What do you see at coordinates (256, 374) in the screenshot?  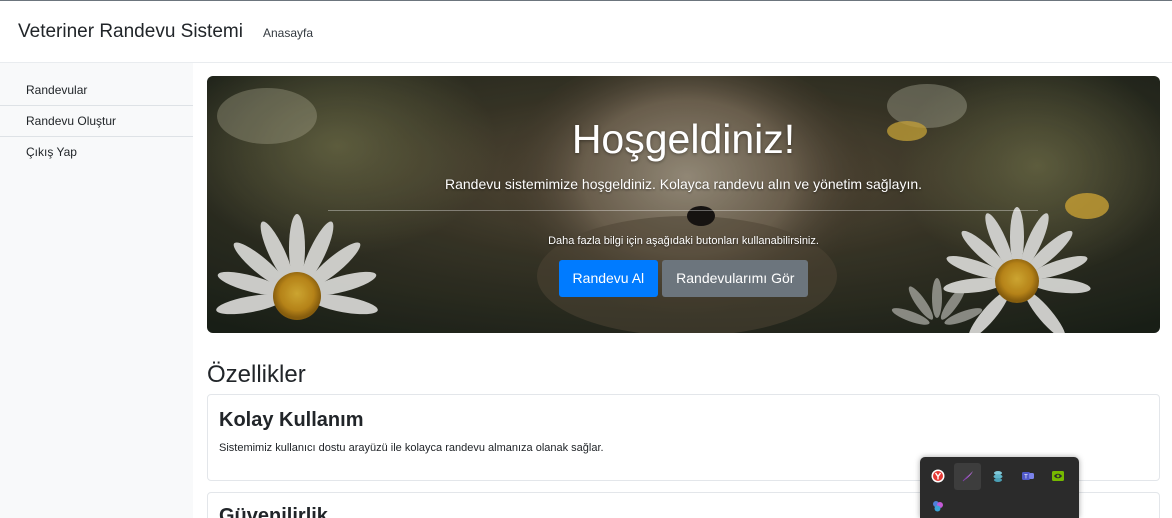 I see `features-title: Özellikler` at bounding box center [256, 374].